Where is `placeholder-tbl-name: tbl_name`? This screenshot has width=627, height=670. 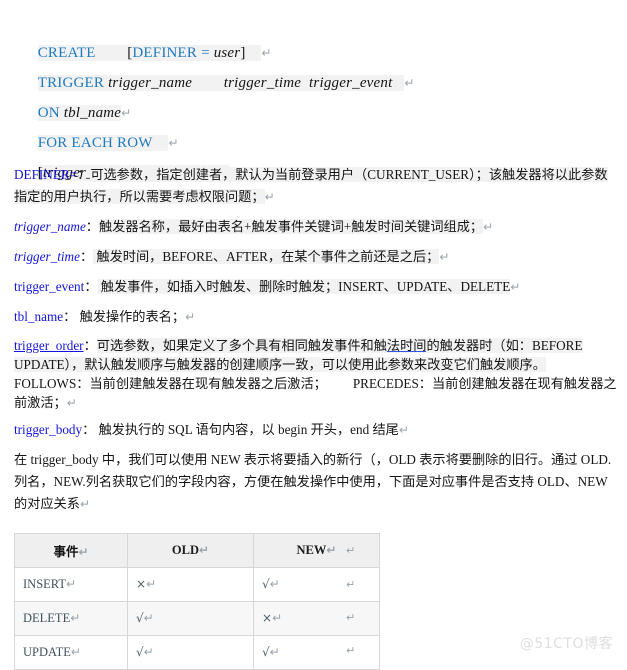
placeholder-tbl-name: tbl_name is located at coordinates (92, 113).